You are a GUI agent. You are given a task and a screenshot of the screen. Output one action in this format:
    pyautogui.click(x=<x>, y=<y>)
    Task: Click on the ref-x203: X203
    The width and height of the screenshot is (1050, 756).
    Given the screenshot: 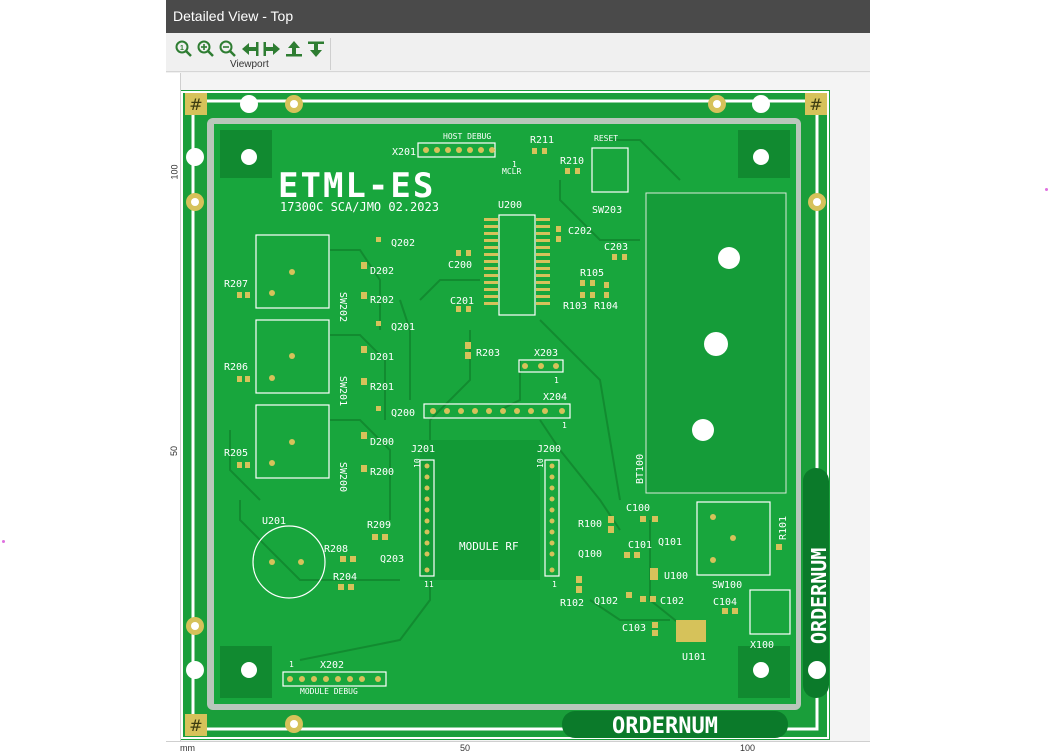 What is the action you would take?
    pyautogui.click(x=546, y=353)
    